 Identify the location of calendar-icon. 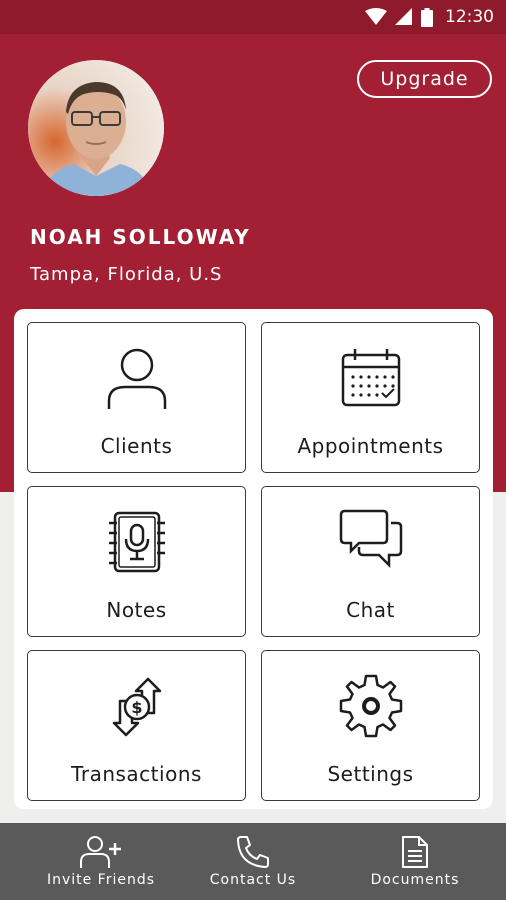
(370, 378).